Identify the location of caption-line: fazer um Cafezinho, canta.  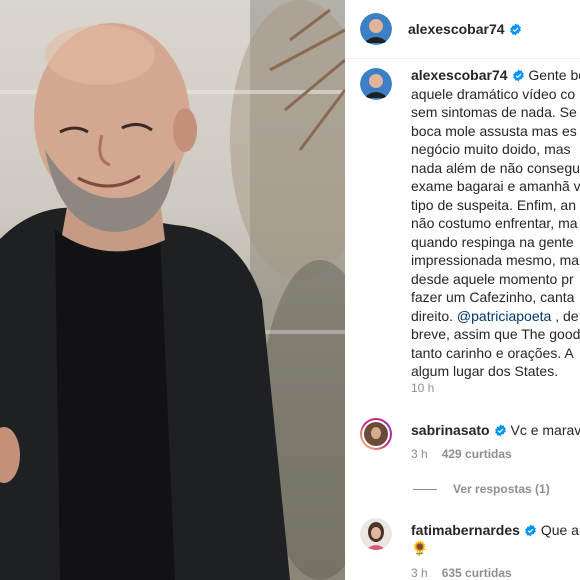
(493, 297).